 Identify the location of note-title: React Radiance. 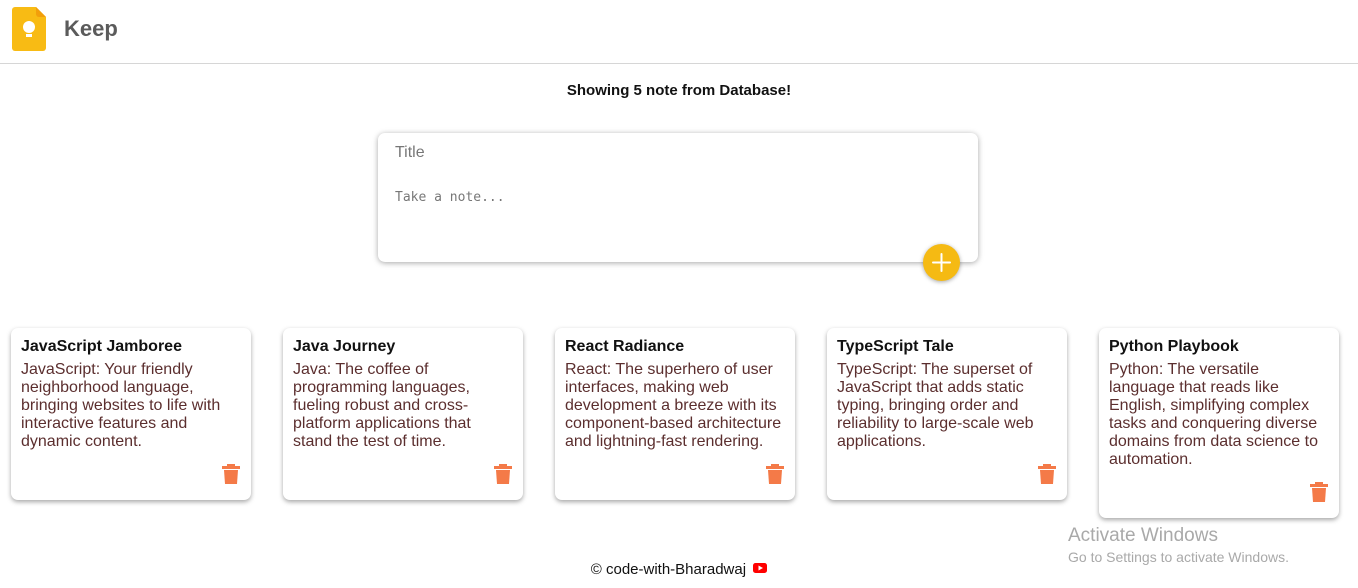
(625, 346).